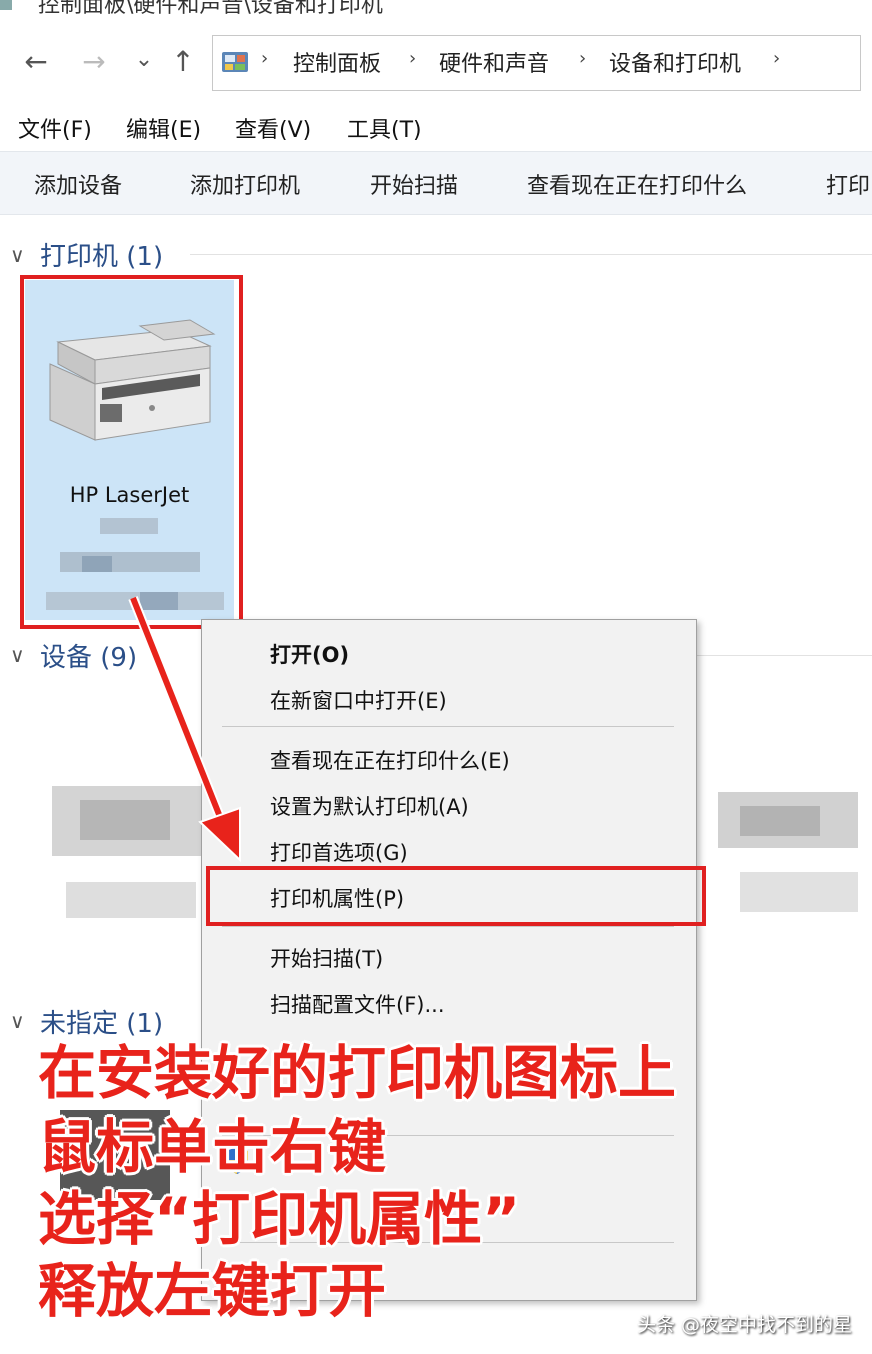  What do you see at coordinates (357, 1073) in the screenshot?
I see `annotation-line-1: 在安装好的打印机图标上` at bounding box center [357, 1073].